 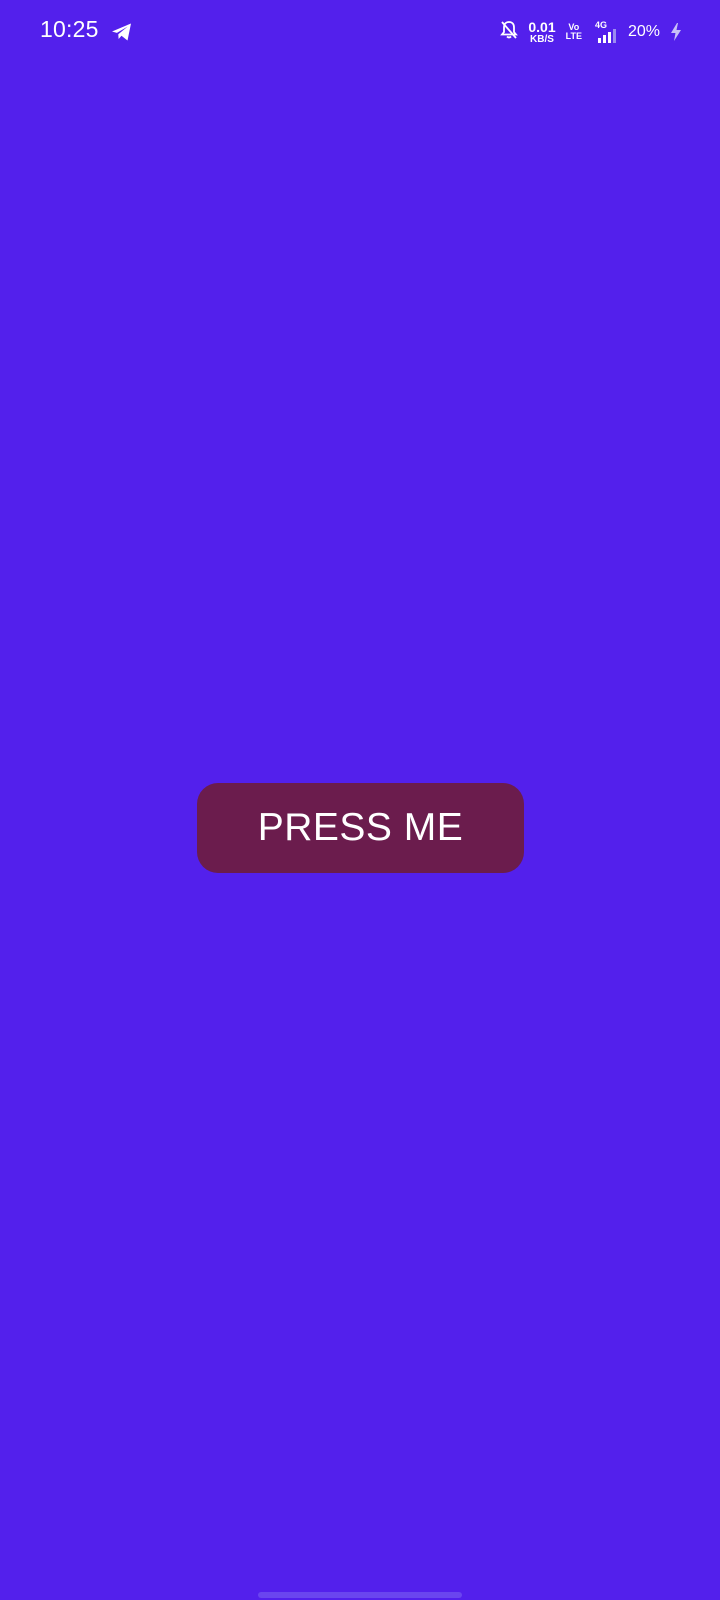 What do you see at coordinates (69, 29) in the screenshot?
I see `status-time: 10:25` at bounding box center [69, 29].